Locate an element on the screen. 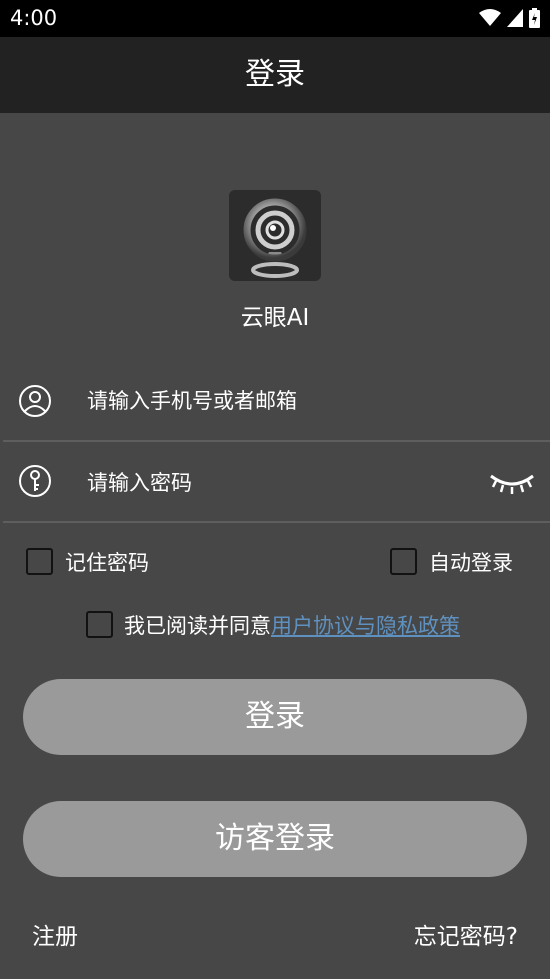 The width and height of the screenshot is (550, 979). user-icon is located at coordinates (35, 401).